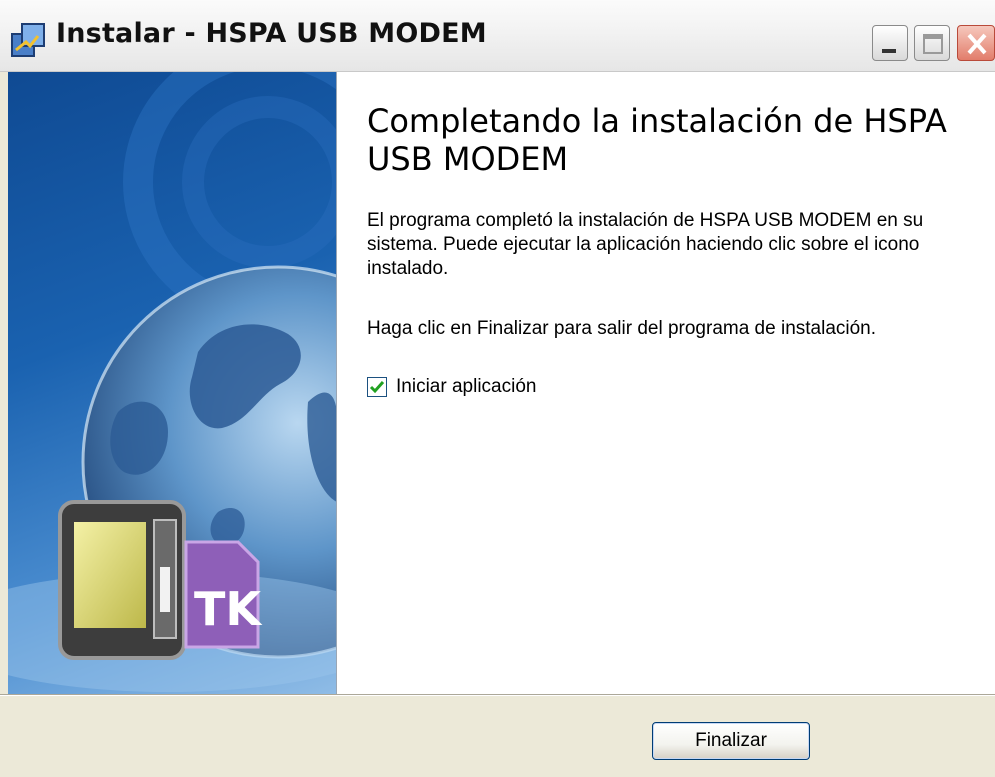 This screenshot has width=995, height=777. Describe the element at coordinates (890, 43) in the screenshot. I see `minimize-button` at that location.